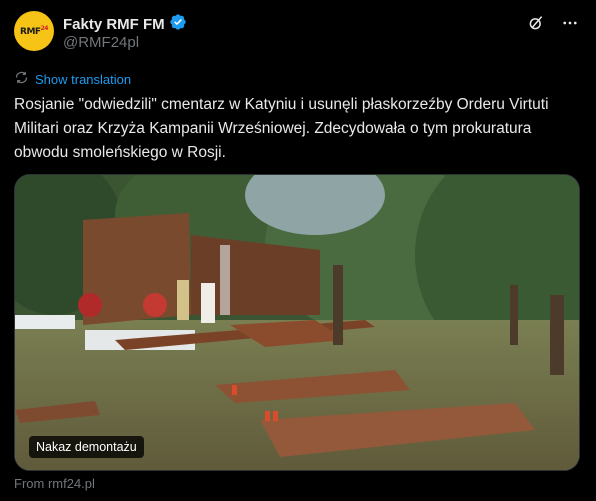  I want to click on verified-badge-icon, so click(178, 24).